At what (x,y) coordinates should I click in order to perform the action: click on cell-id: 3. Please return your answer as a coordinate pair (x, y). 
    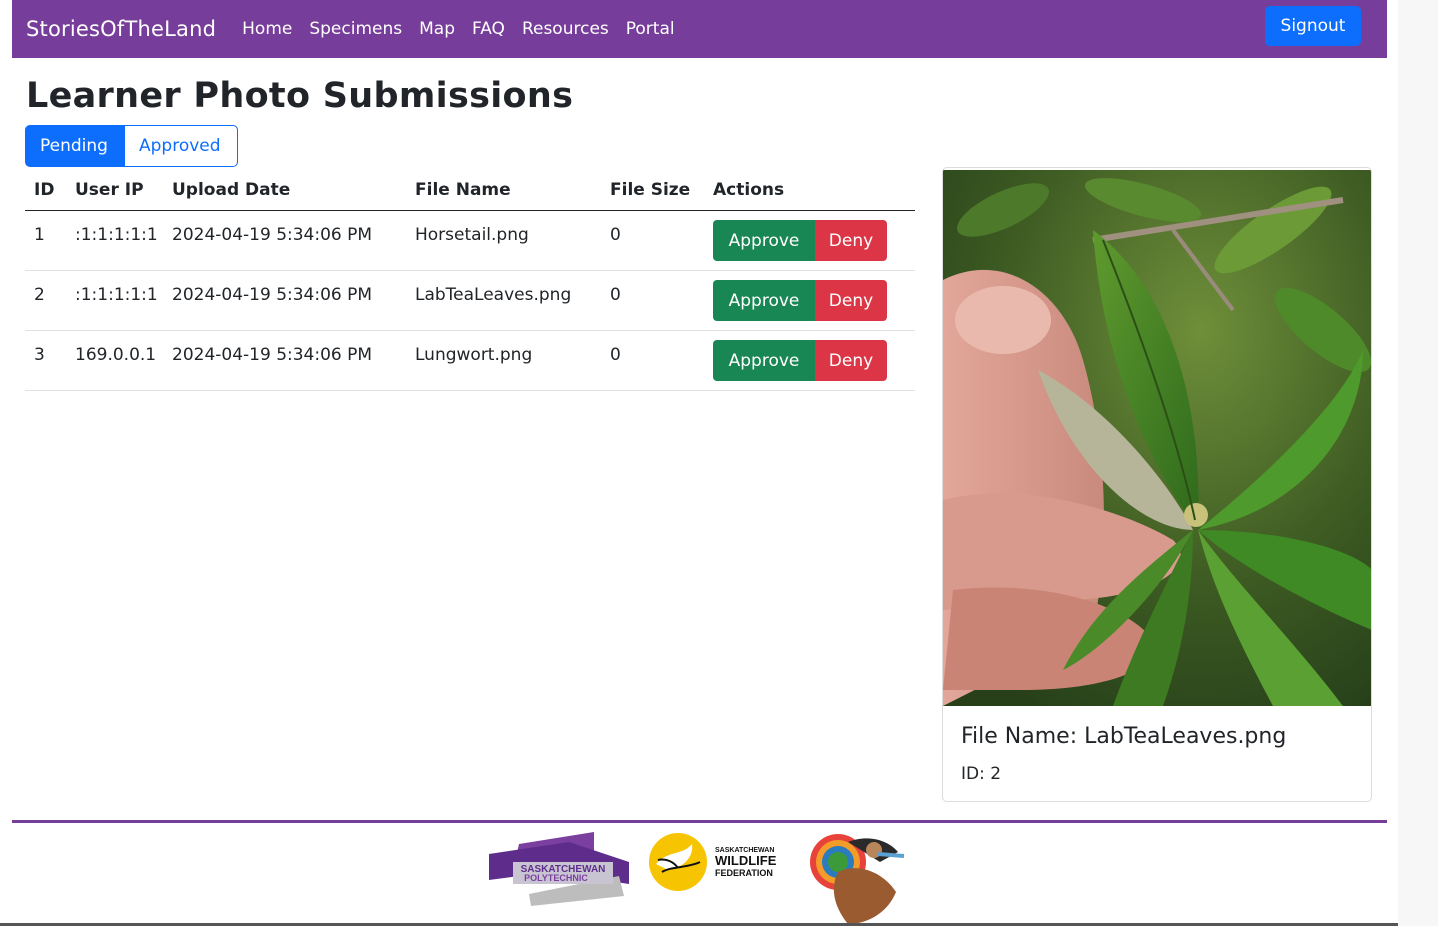
    Looking at the image, I should click on (45, 360).